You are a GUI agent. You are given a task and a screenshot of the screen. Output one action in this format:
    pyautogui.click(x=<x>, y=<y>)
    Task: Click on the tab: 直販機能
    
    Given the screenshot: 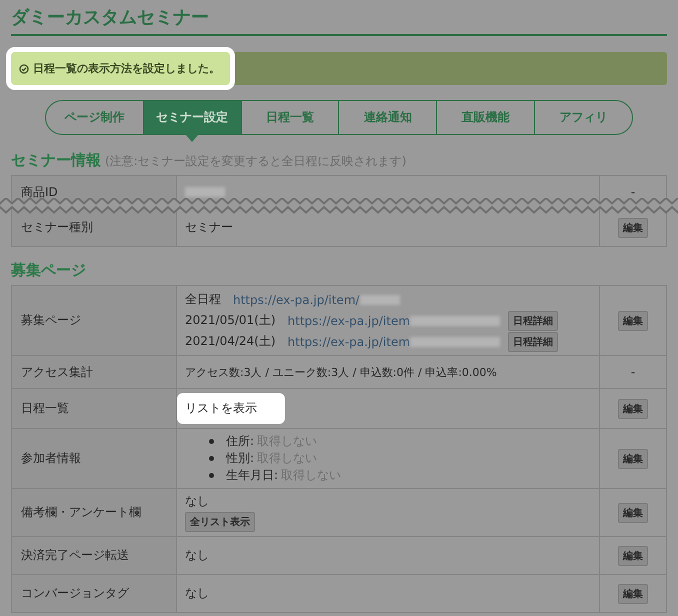 What is the action you would take?
    pyautogui.click(x=486, y=117)
    